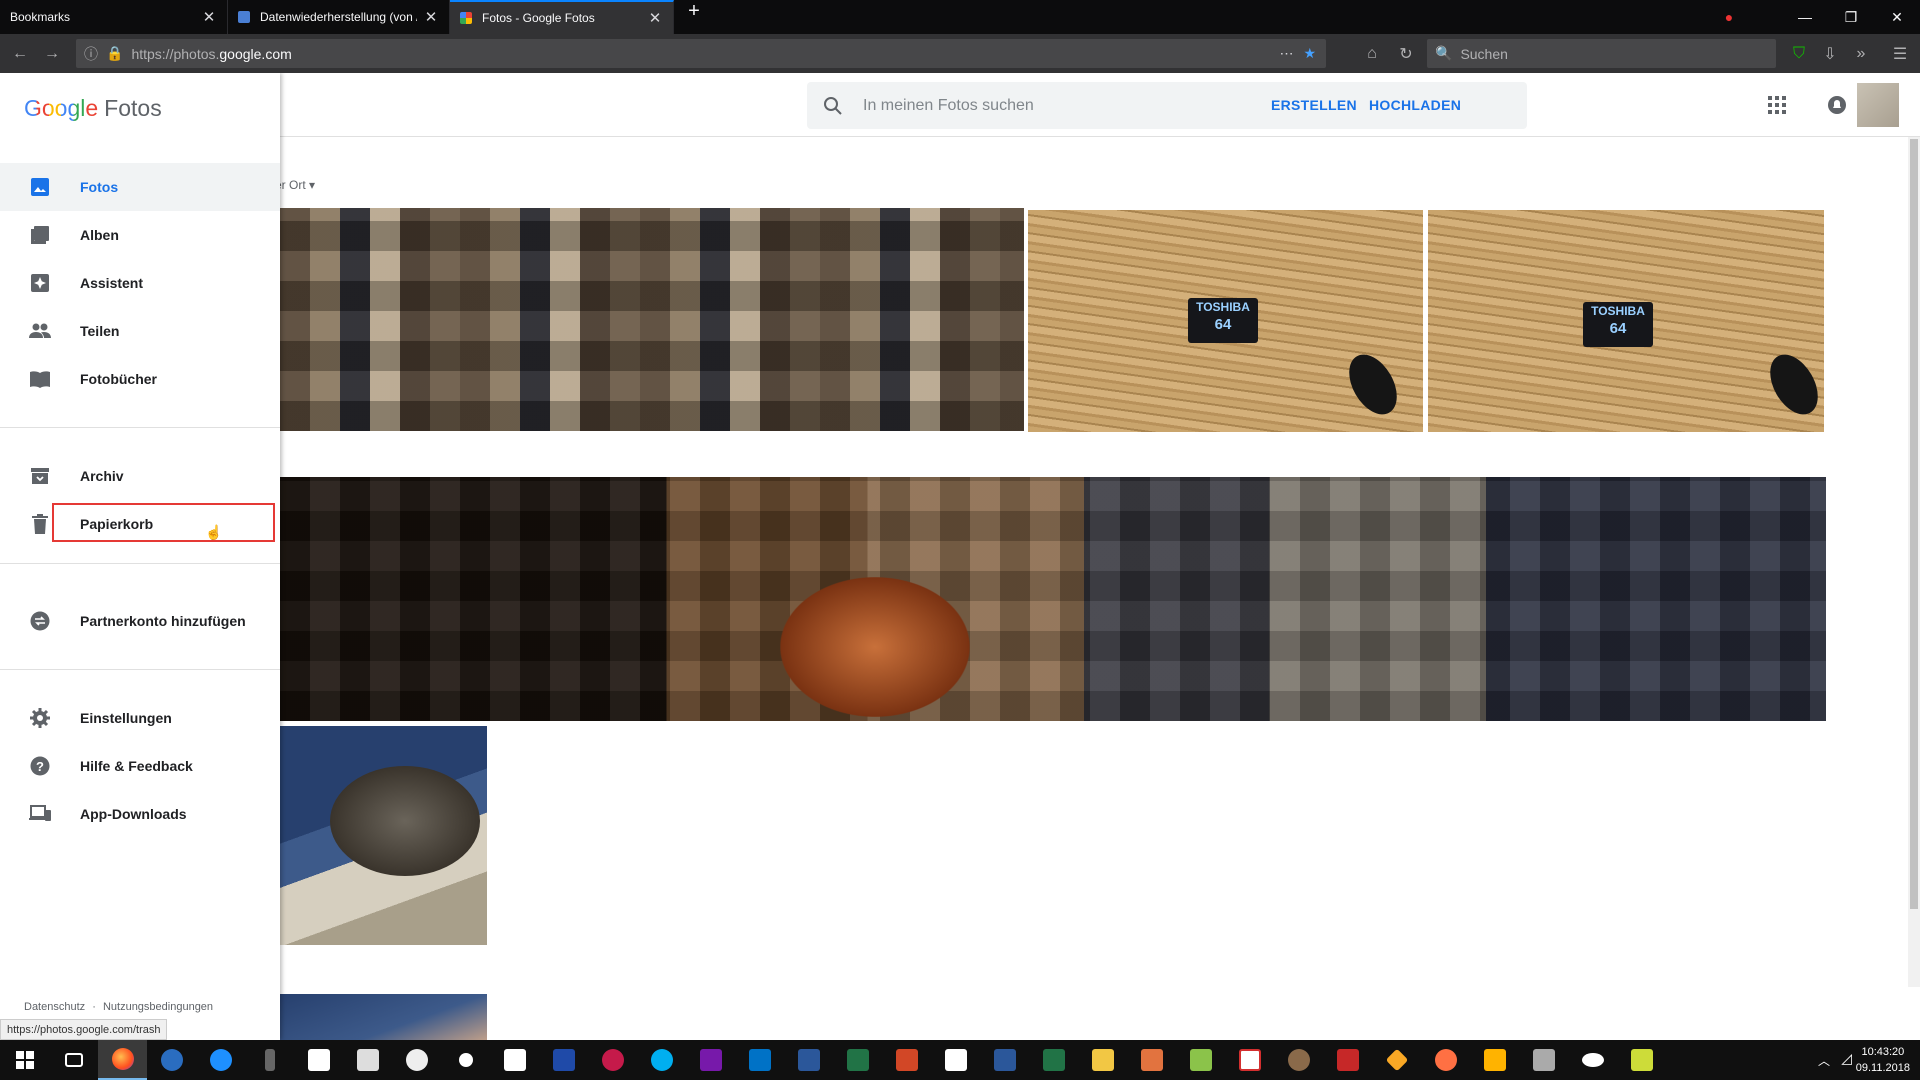  What do you see at coordinates (759, 1060) in the screenshot?
I see `outlook-icon` at bounding box center [759, 1060].